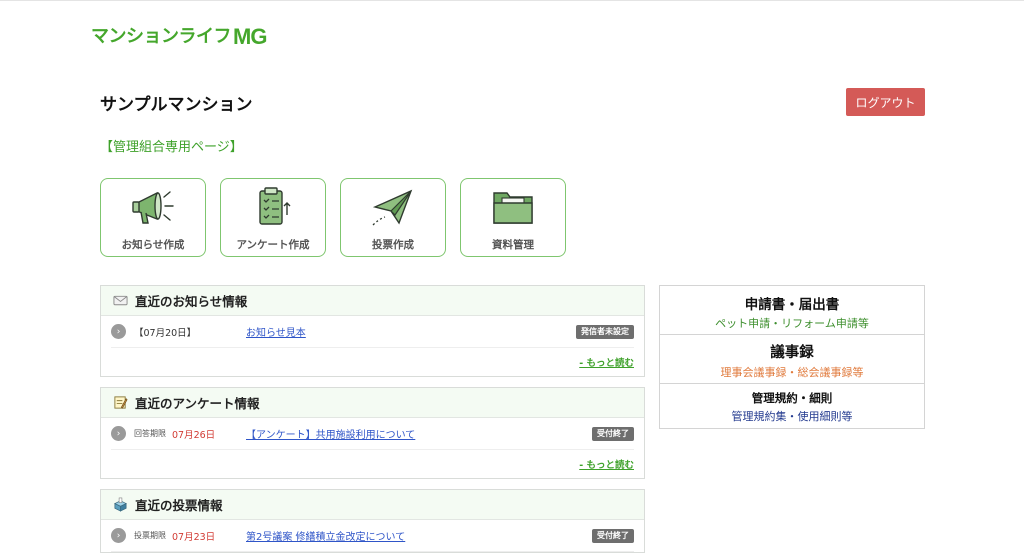 The image size is (1024, 554). I want to click on folder-icon, so click(513, 208).